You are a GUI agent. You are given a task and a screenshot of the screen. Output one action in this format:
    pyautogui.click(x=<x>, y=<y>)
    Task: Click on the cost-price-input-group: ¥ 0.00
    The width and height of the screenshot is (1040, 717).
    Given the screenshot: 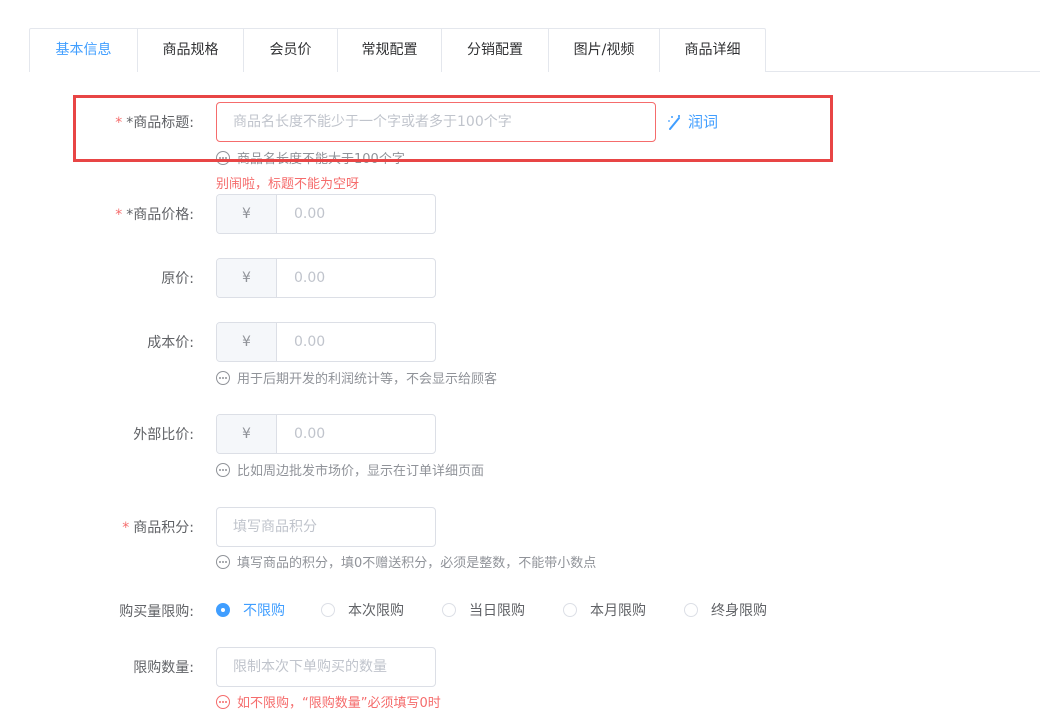 What is the action you would take?
    pyautogui.click(x=326, y=342)
    